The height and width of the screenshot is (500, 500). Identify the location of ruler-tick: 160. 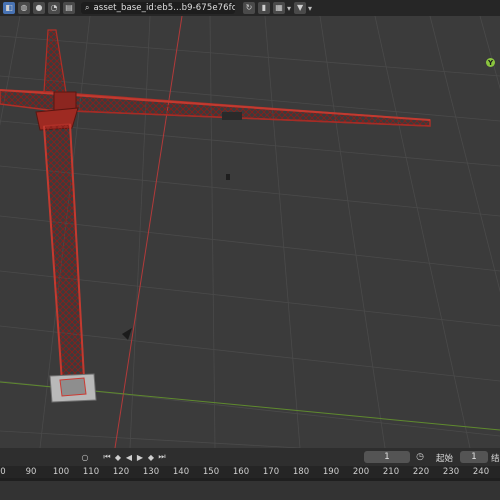
(241, 472).